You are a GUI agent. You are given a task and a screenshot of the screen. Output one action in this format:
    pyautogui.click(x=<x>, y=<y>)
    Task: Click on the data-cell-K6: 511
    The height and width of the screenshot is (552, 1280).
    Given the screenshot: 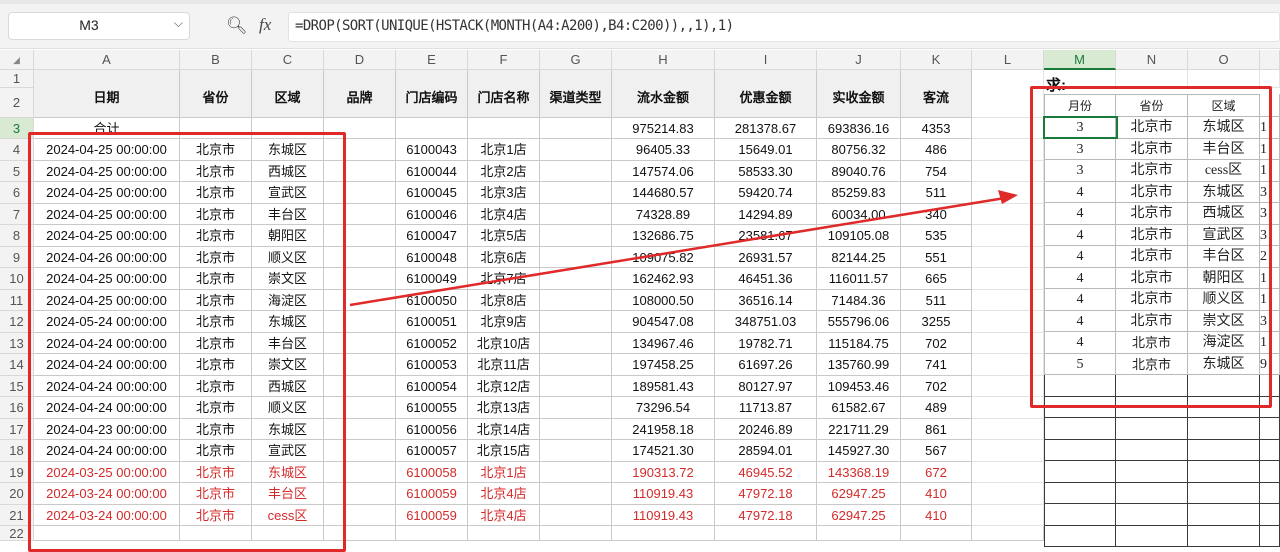 What is the action you would take?
    pyautogui.click(x=936, y=193)
    